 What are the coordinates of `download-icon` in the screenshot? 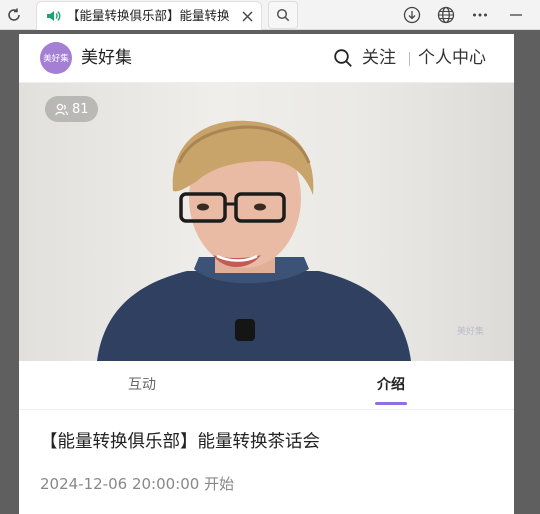 It's located at (412, 15).